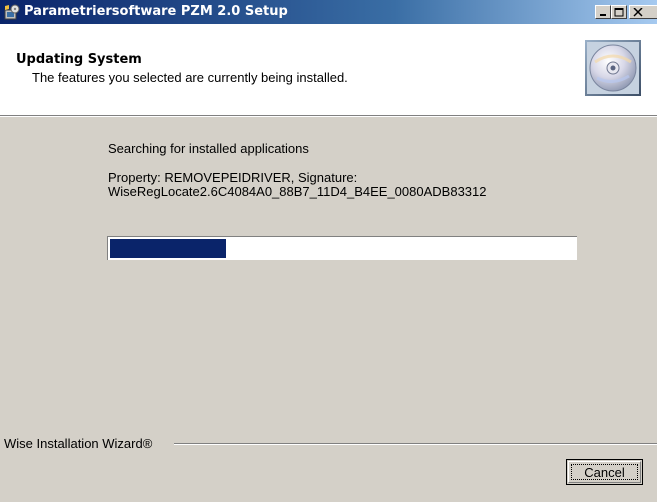 The image size is (657, 502). I want to click on maximize-button, so click(619, 12).